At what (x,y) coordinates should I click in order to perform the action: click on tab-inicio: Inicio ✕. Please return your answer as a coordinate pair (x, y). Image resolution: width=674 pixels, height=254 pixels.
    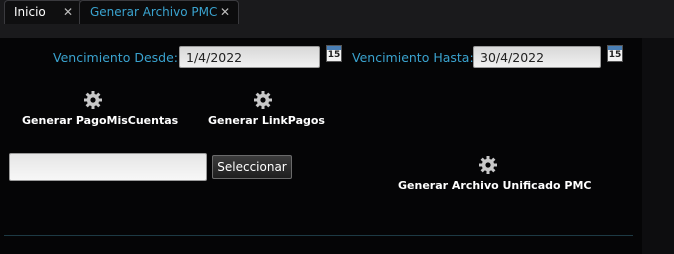
    Looking at the image, I should click on (43, 12).